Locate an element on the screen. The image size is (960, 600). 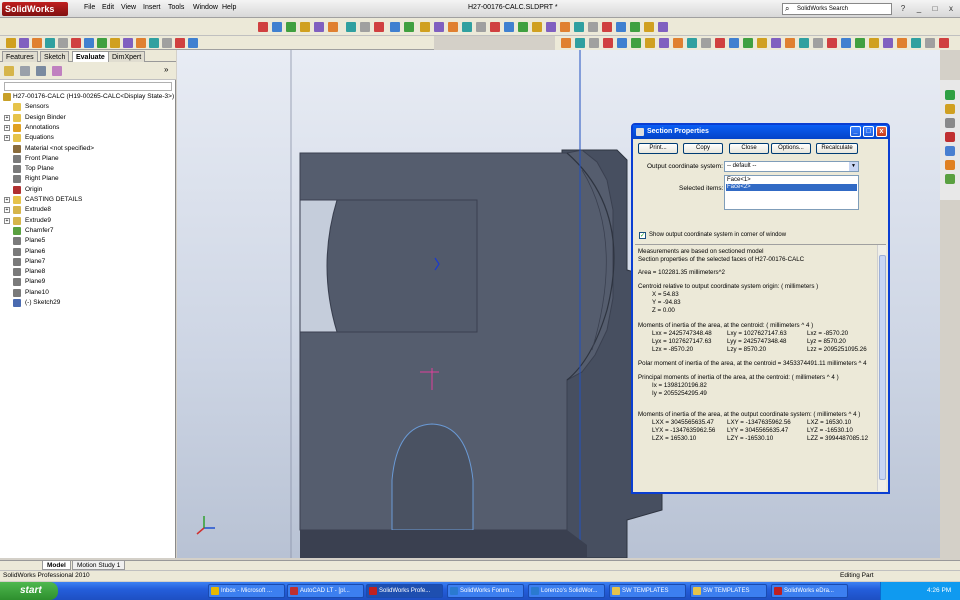
file-explorer-icon is located at coordinates (950, 123).